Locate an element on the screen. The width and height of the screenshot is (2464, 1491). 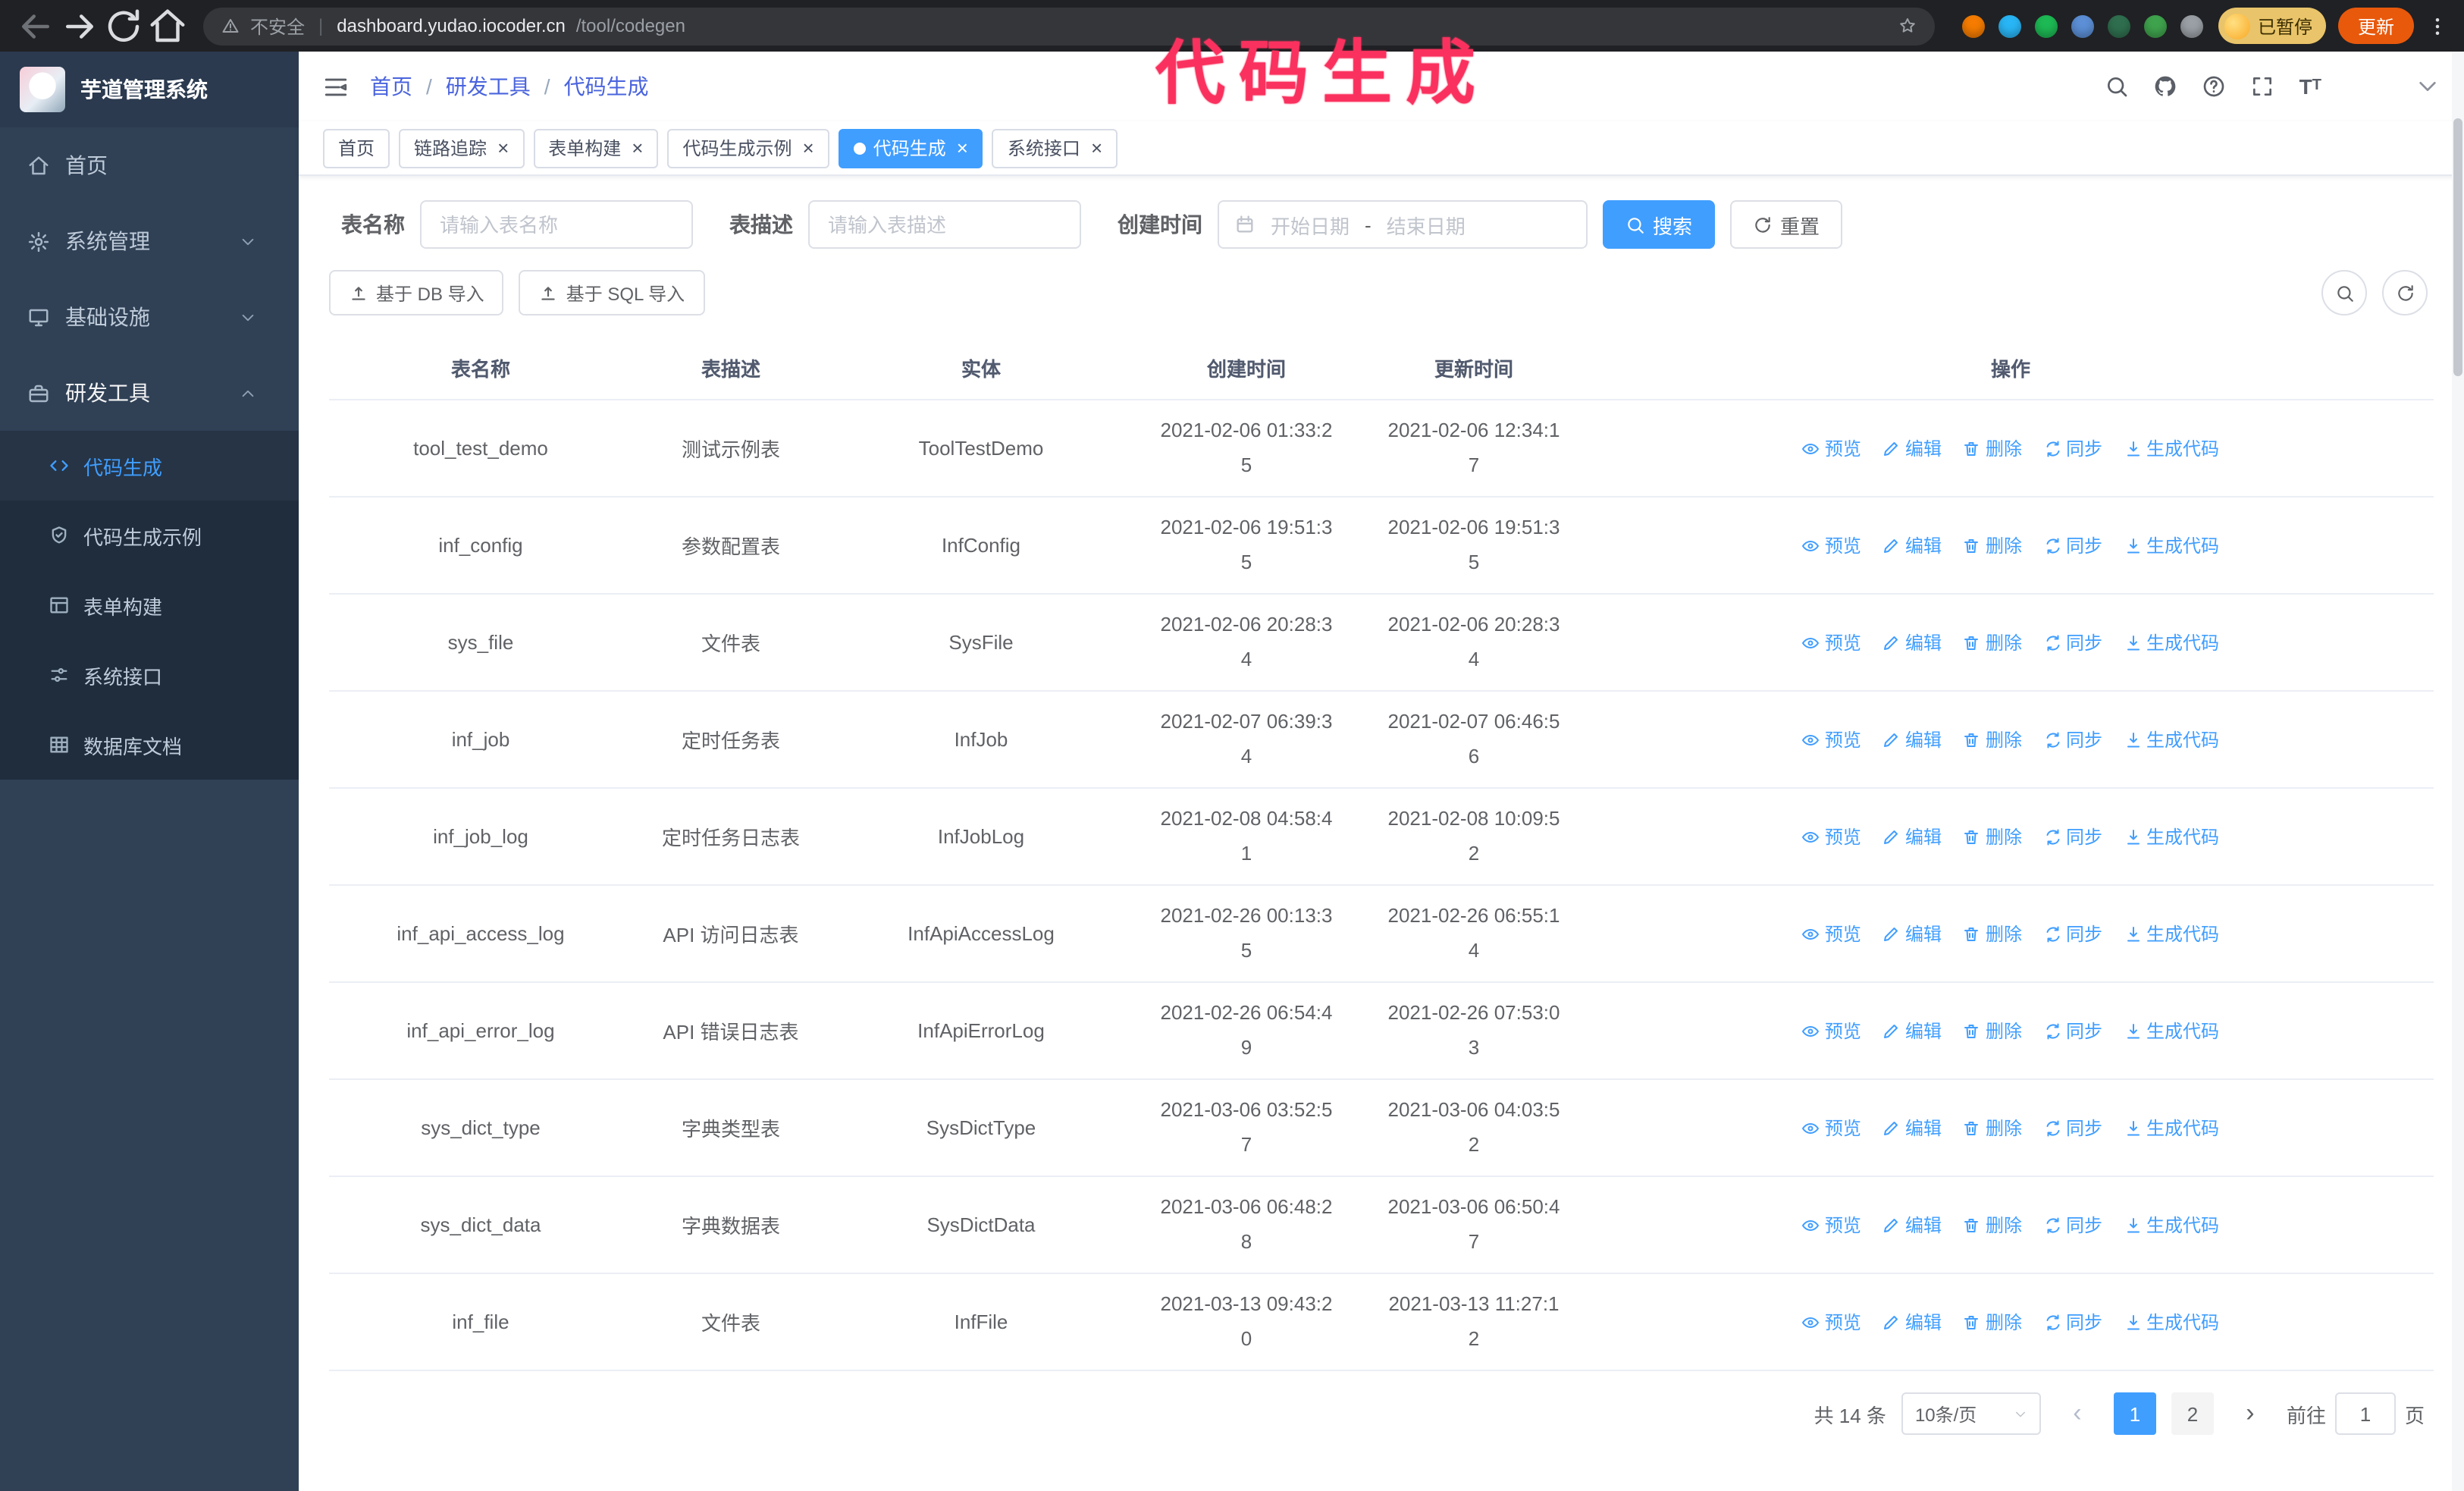
toggle-search-button is located at coordinates (2344, 292).